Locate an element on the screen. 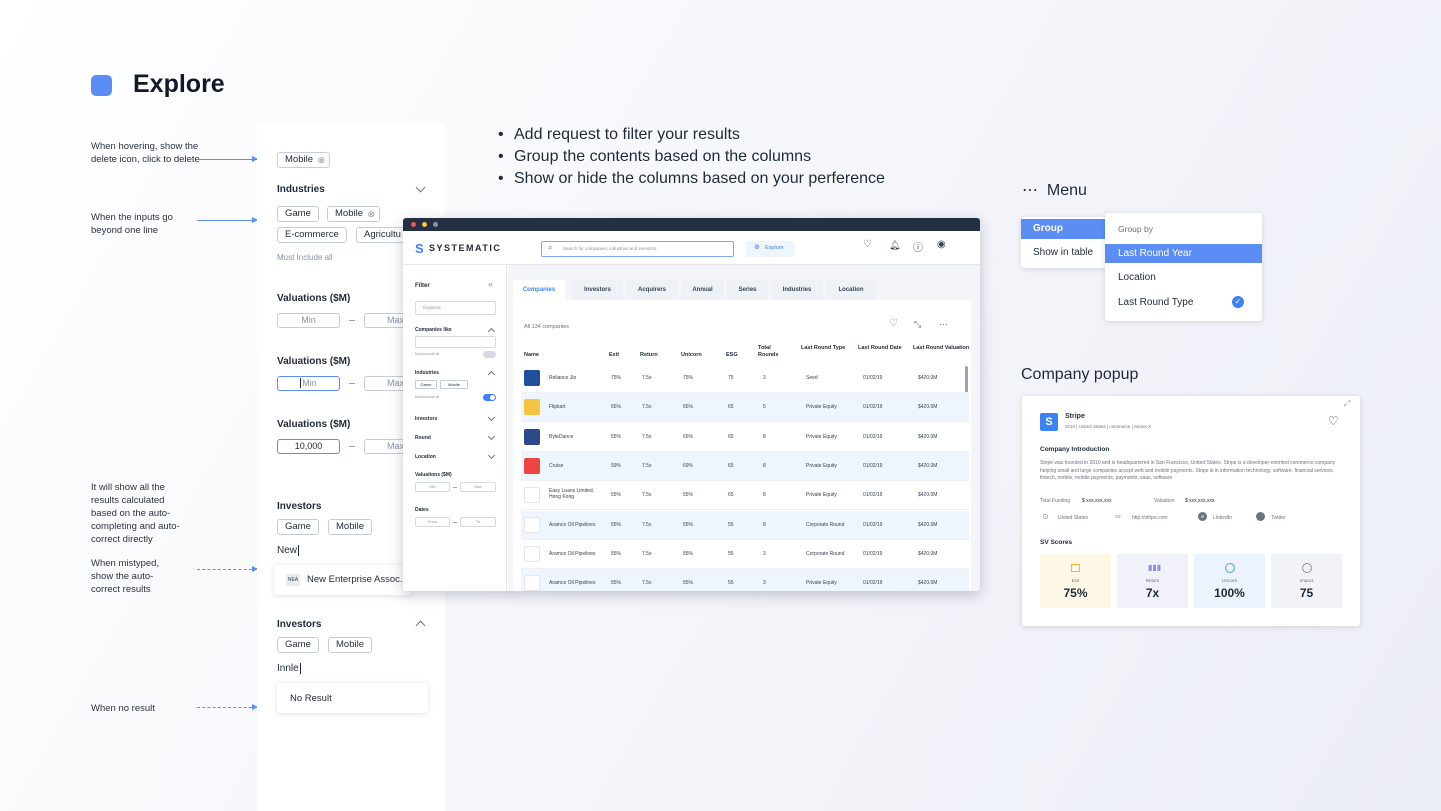  col-name: Name is located at coordinates (531, 355).